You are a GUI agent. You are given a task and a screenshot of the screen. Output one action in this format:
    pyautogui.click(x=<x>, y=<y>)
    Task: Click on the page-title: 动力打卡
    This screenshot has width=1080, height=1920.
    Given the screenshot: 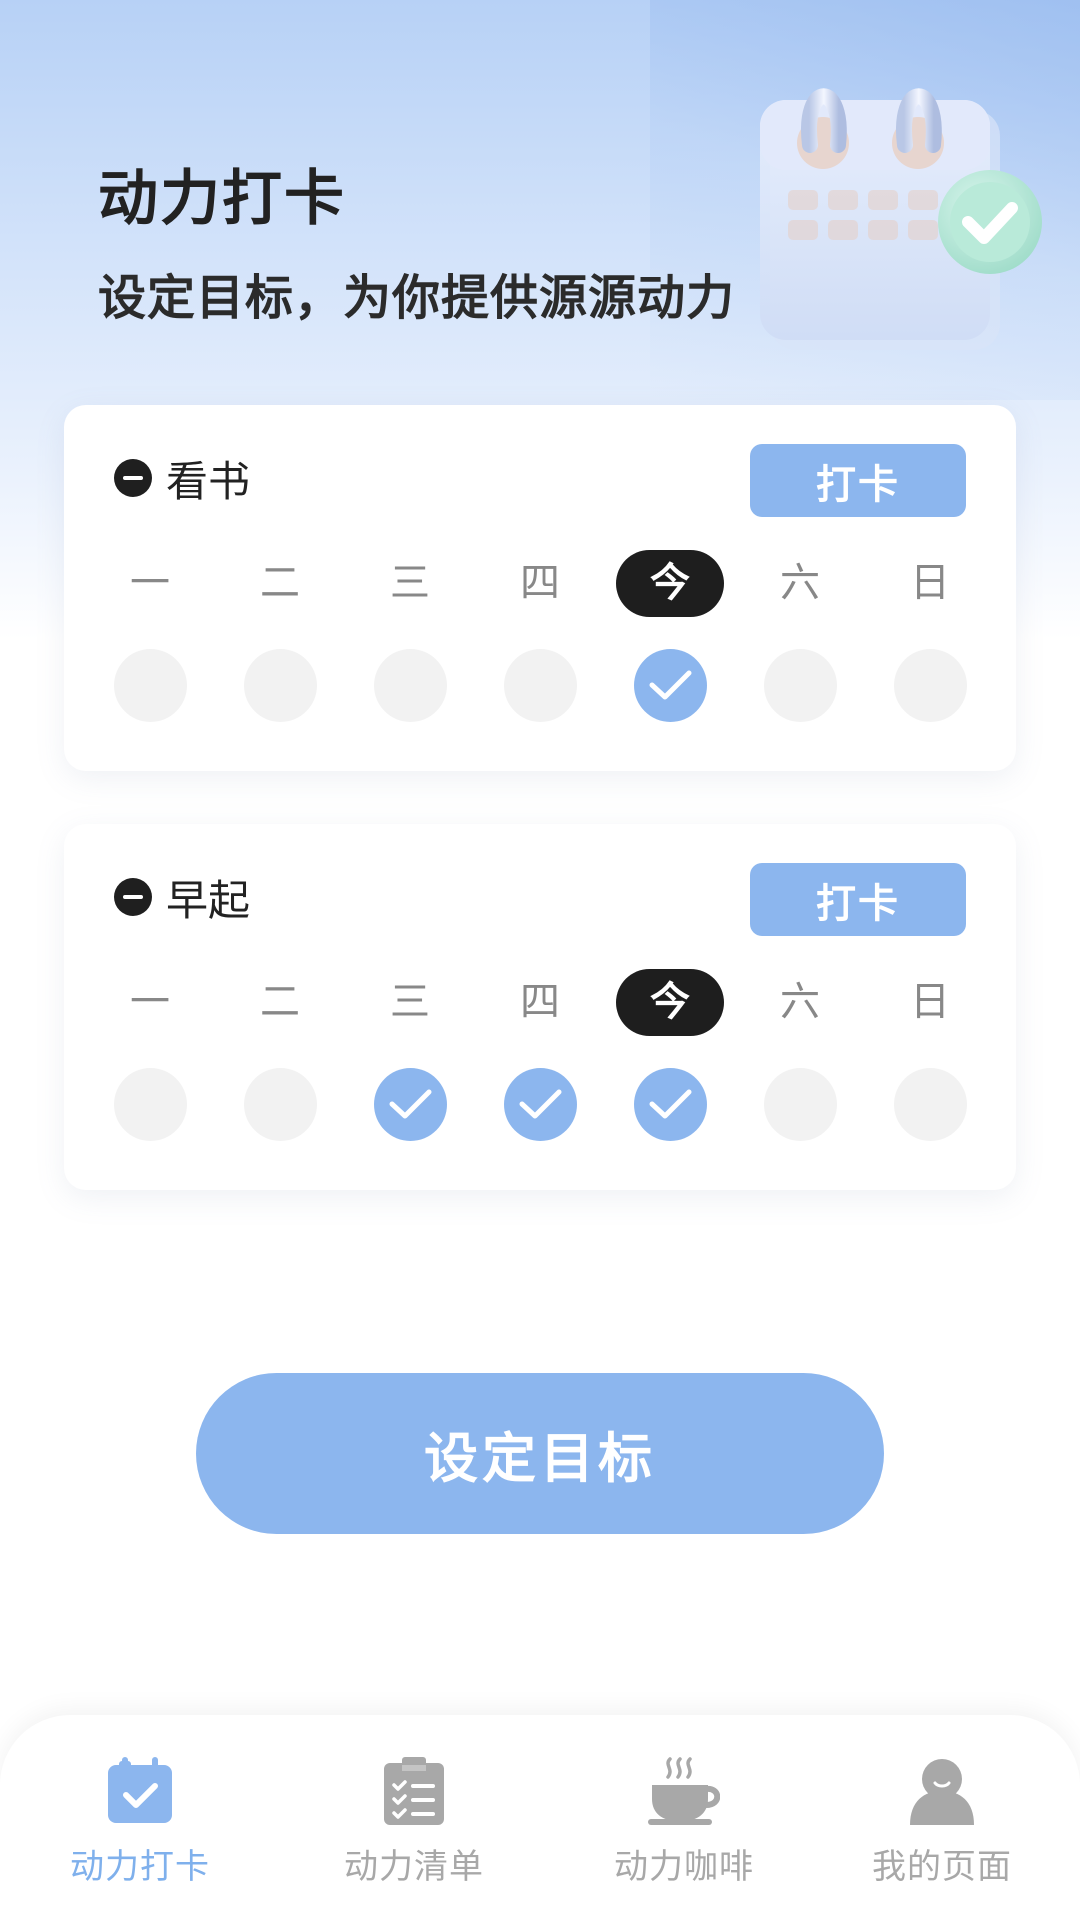 What is the action you would take?
    pyautogui.click(x=222, y=199)
    